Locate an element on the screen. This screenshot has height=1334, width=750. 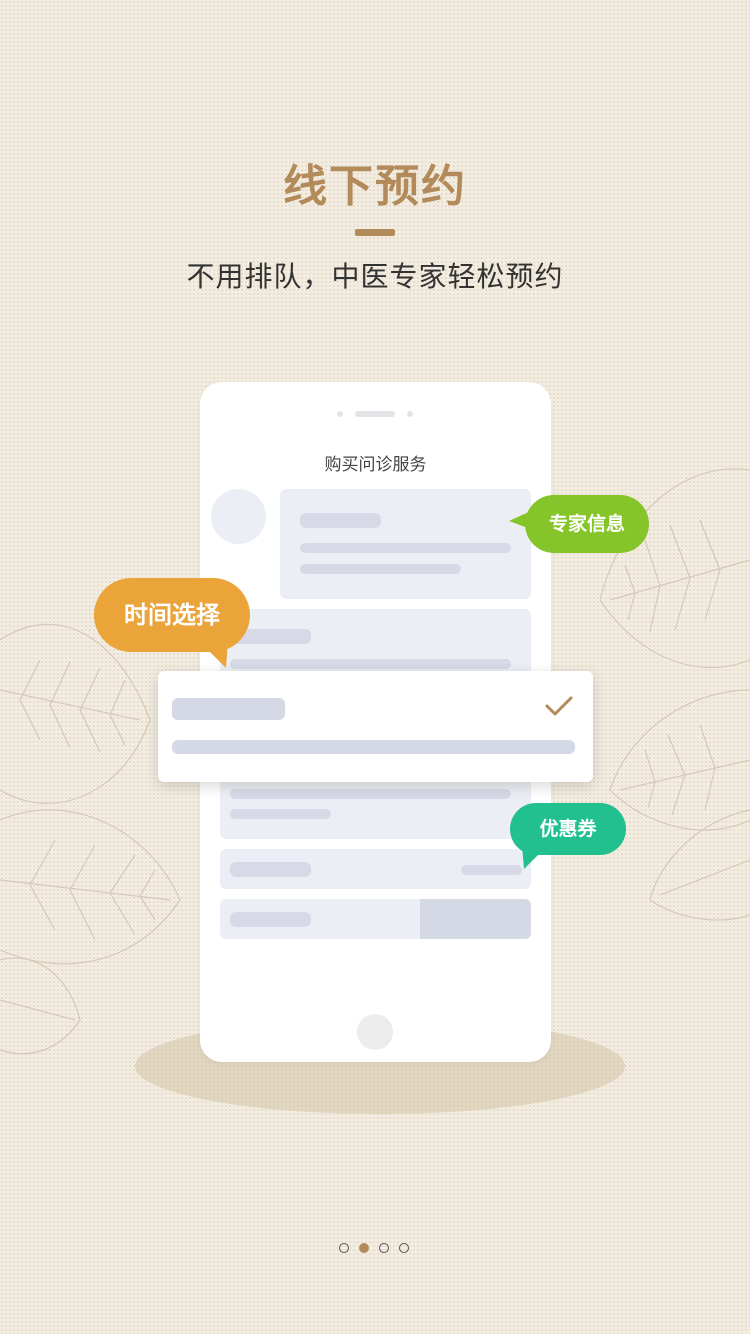
expert-info-bubble: 专家信息 is located at coordinates (587, 524).